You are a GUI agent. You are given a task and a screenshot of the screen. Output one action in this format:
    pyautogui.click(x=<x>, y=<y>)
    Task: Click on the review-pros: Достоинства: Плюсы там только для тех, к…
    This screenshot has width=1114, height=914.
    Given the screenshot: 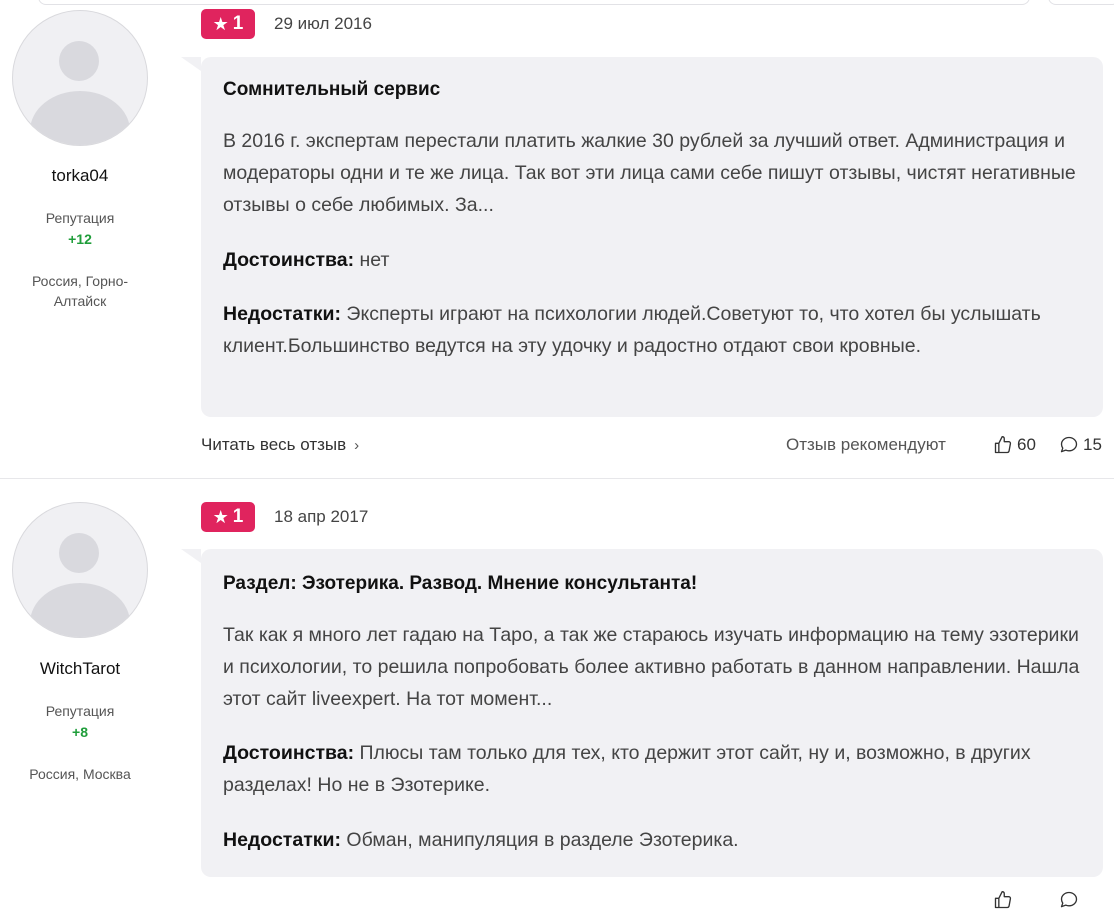 What is the action you would take?
    pyautogui.click(x=653, y=769)
    